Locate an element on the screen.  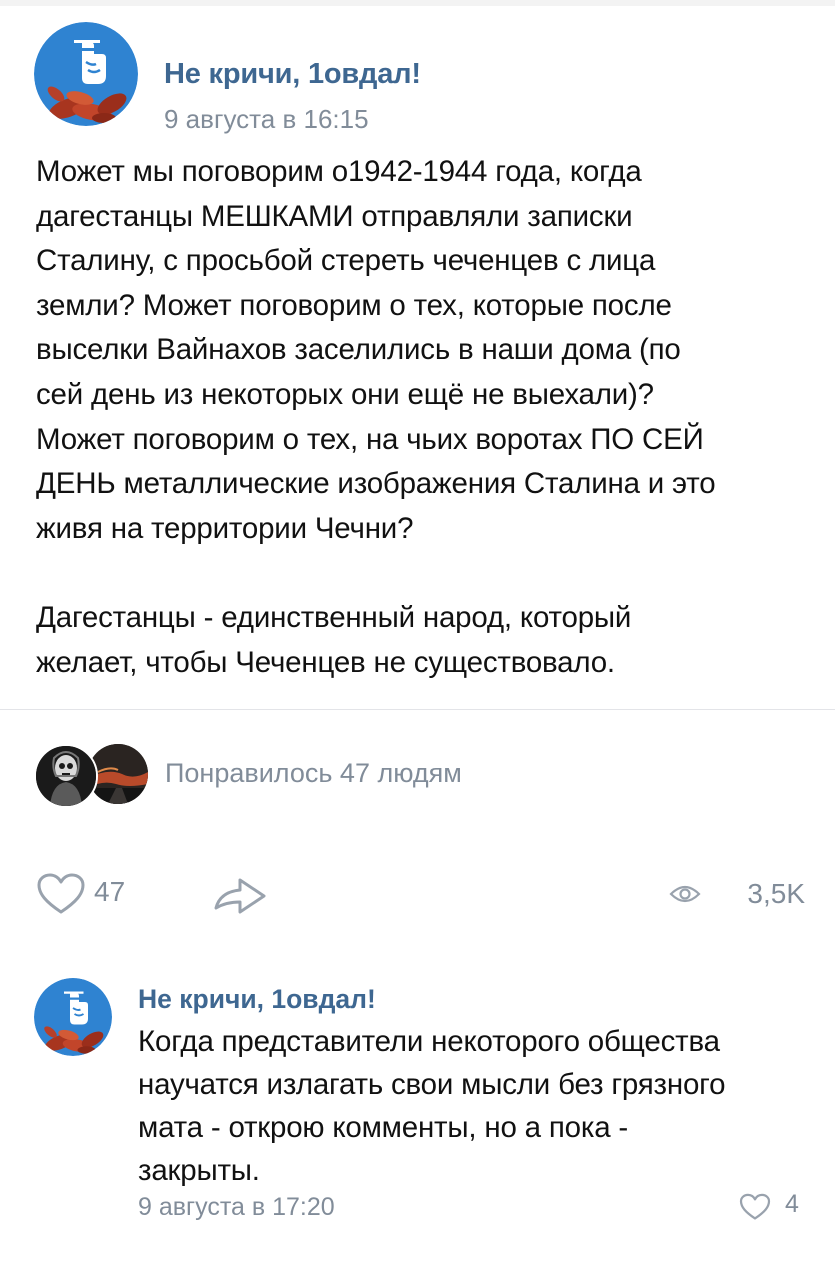
comment-text-line: закрыты. is located at coordinates (199, 1170).